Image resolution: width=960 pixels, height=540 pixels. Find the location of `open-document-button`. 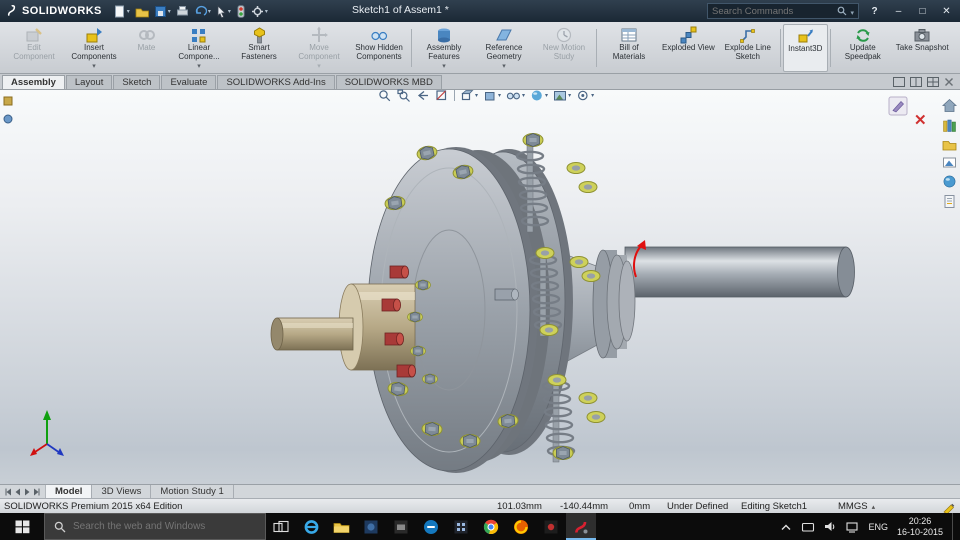

open-document-button is located at coordinates (142, 11).